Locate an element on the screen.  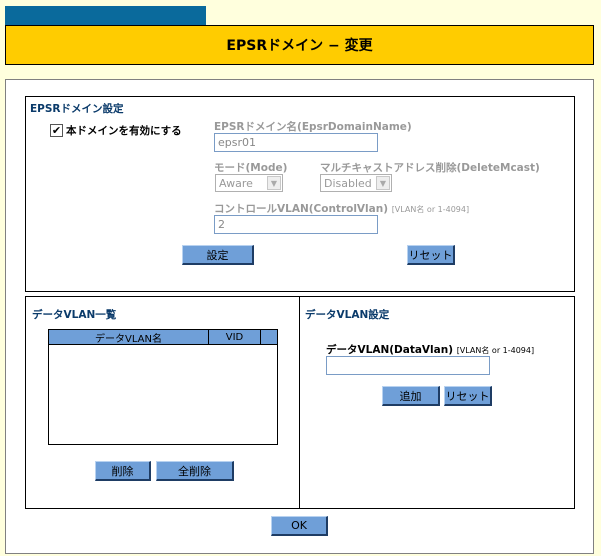
data-vlan-field-label: データVLAN(DataVlan) is located at coordinates (390, 350).